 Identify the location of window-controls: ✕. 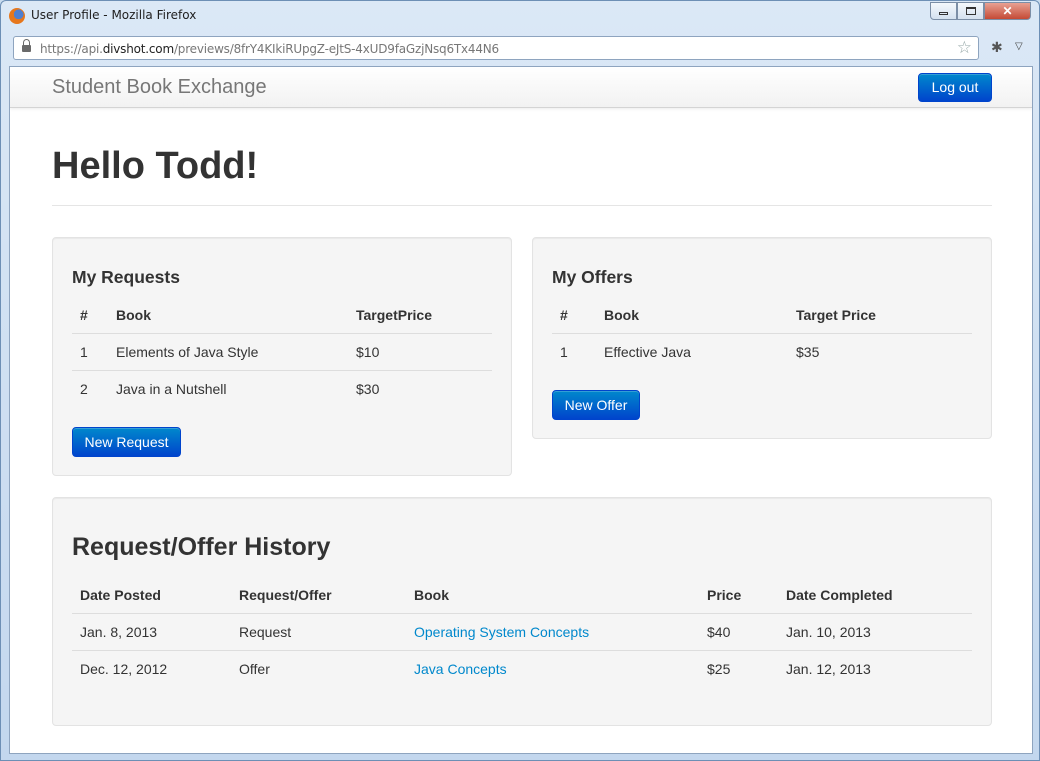
(980, 11).